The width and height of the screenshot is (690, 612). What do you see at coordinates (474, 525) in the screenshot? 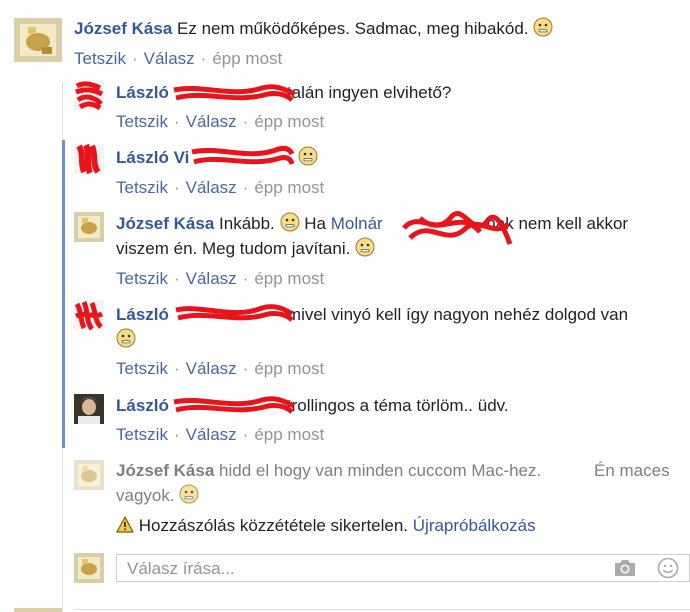
I see `retry-link: Újrapróbálkozás` at bounding box center [474, 525].